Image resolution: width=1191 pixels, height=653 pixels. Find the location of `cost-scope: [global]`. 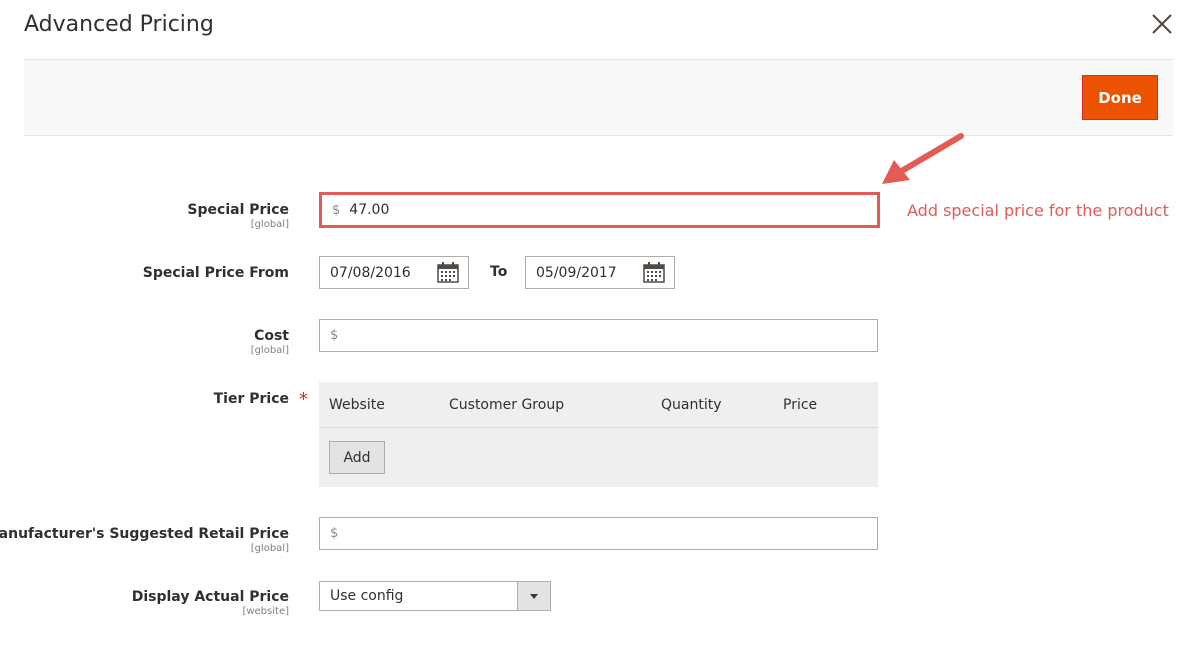

cost-scope: [global] is located at coordinates (269, 350).